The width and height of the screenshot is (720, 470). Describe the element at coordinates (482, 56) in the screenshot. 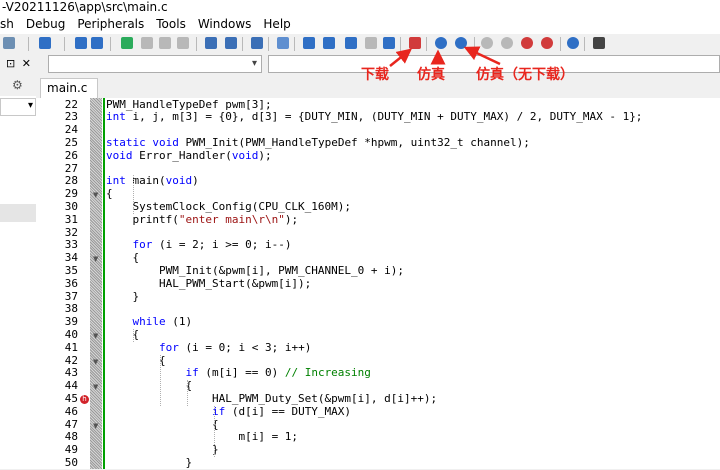

I see `arrow-debug-no-download` at that location.